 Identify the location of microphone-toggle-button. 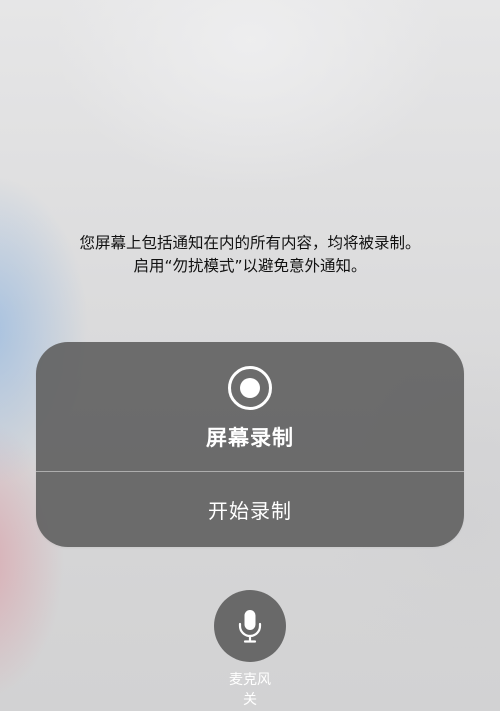
(250, 626).